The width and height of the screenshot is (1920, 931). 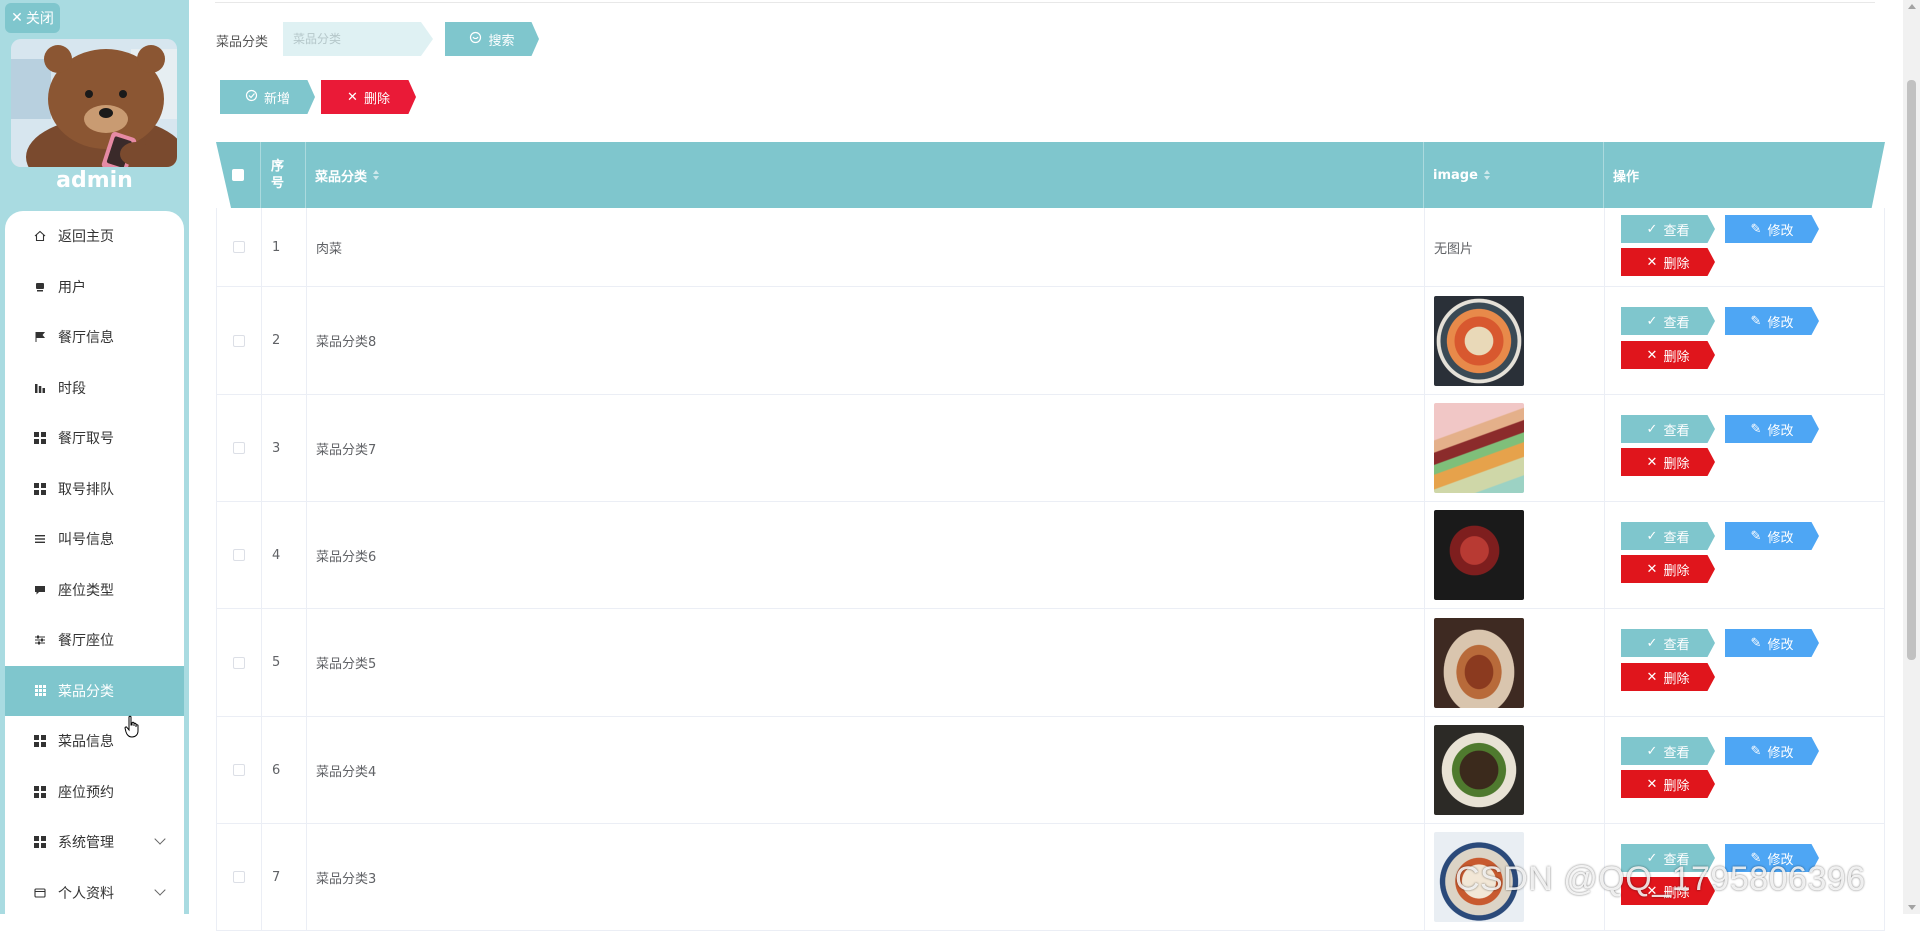 What do you see at coordinates (1045, 2) in the screenshot?
I see `divider` at bounding box center [1045, 2].